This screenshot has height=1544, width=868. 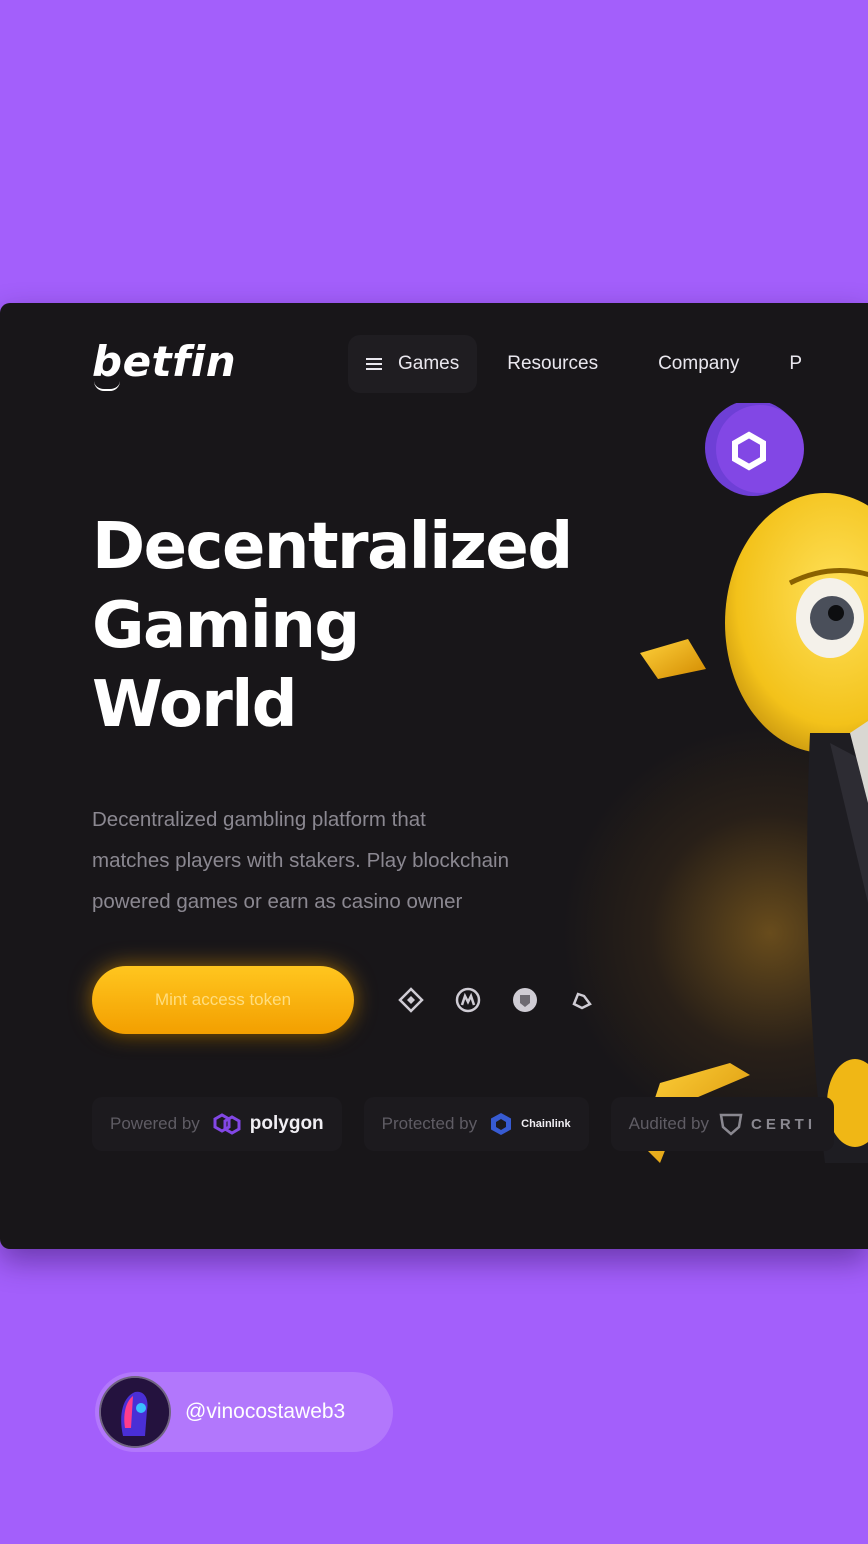 What do you see at coordinates (783, 1124) in the screenshot?
I see `partner-brand: CERTI` at bounding box center [783, 1124].